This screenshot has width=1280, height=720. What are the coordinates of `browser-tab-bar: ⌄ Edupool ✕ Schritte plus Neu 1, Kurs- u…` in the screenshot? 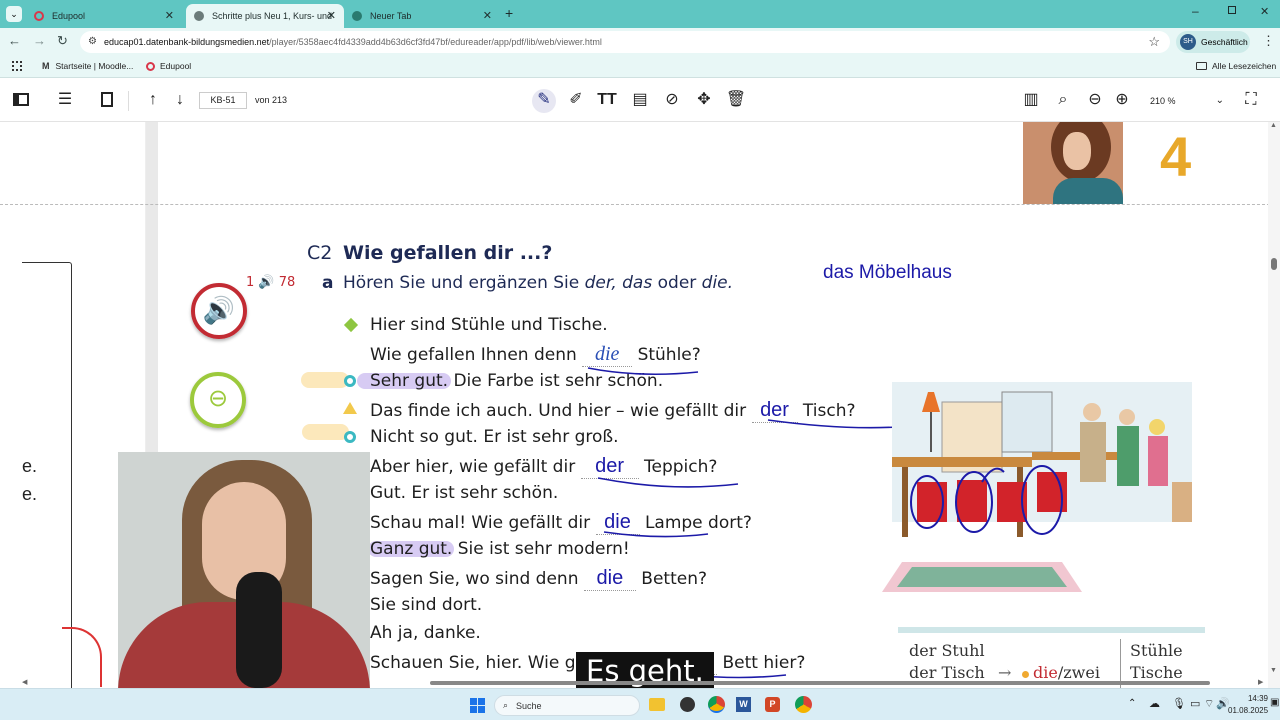 It's located at (640, 14).